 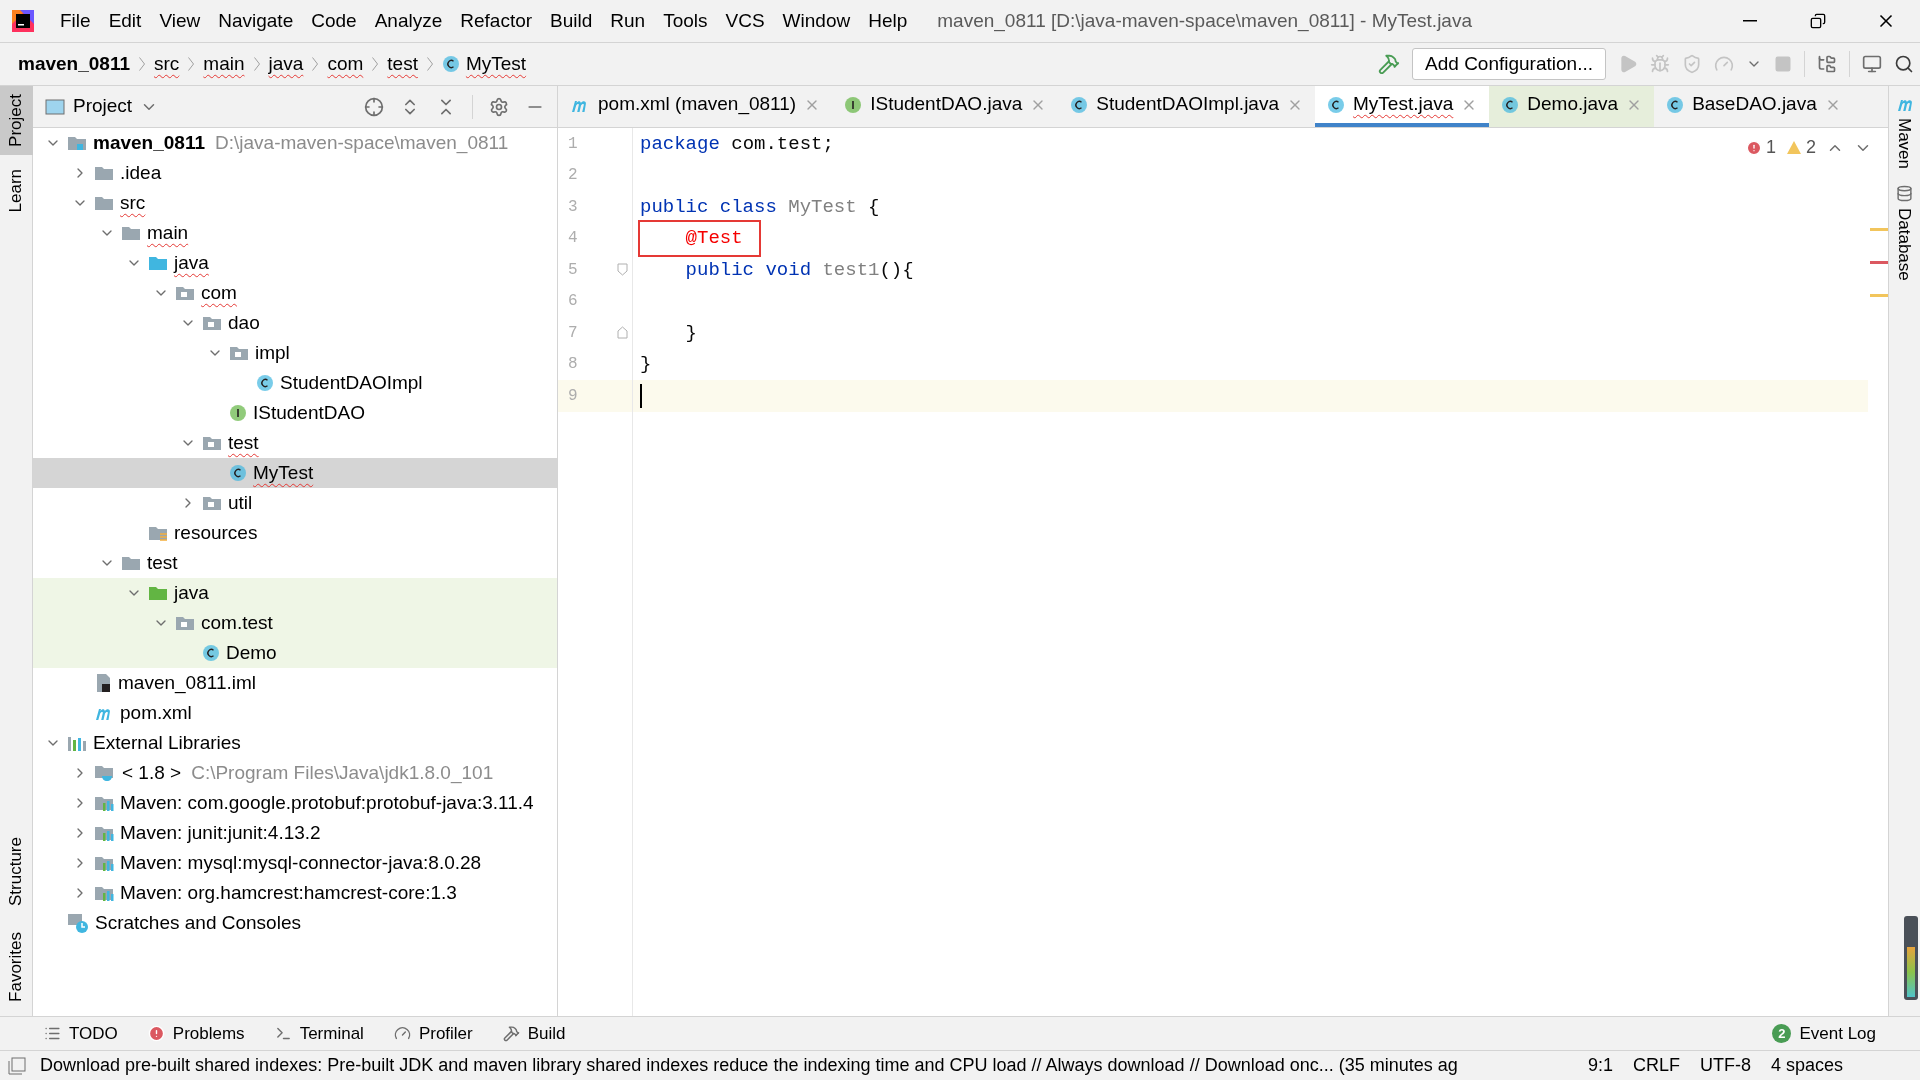 I want to click on item-label: pom.xml, so click(x=156, y=712).